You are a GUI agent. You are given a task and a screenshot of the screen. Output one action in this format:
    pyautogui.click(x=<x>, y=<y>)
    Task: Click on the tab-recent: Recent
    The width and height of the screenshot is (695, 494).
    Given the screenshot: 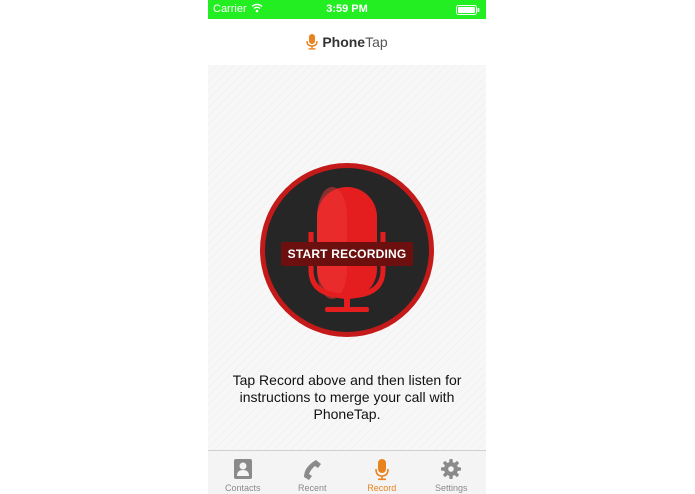 What is the action you would take?
    pyautogui.click(x=313, y=472)
    